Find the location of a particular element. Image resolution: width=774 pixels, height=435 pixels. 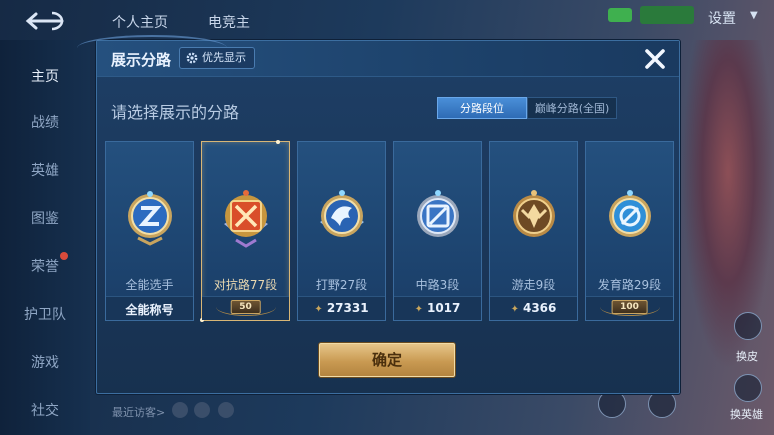

lane-stat-bar: 全能称号 is located at coordinates (149, 308).